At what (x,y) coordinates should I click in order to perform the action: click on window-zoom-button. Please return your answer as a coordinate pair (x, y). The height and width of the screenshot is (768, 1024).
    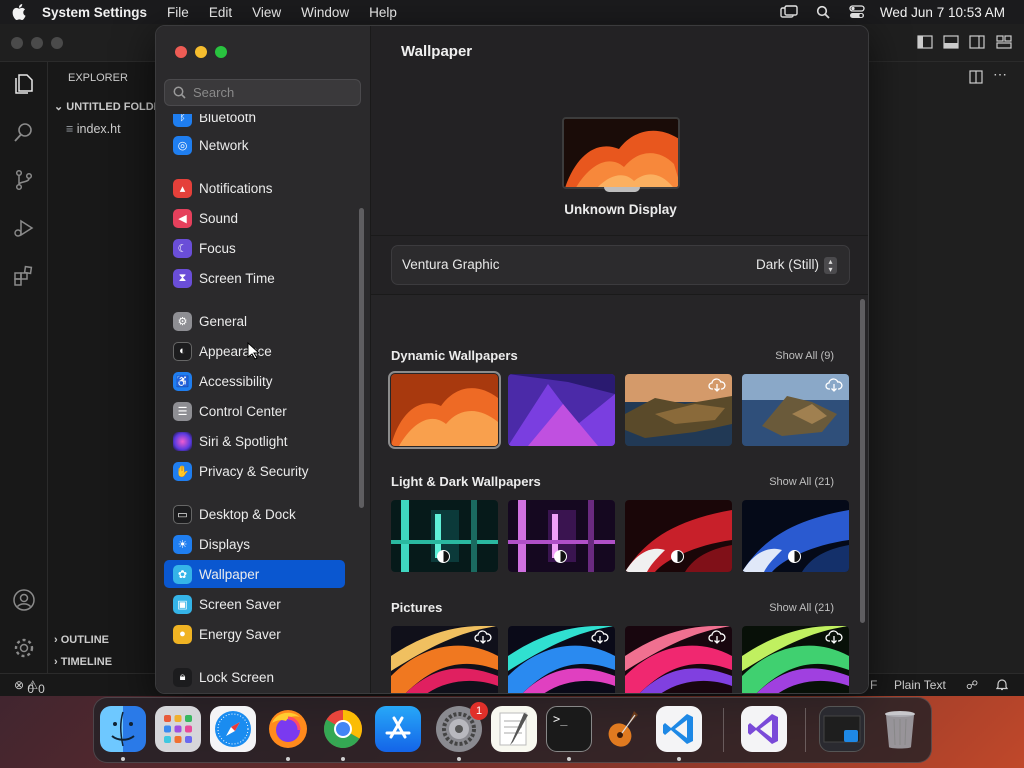
    Looking at the image, I should click on (221, 52).